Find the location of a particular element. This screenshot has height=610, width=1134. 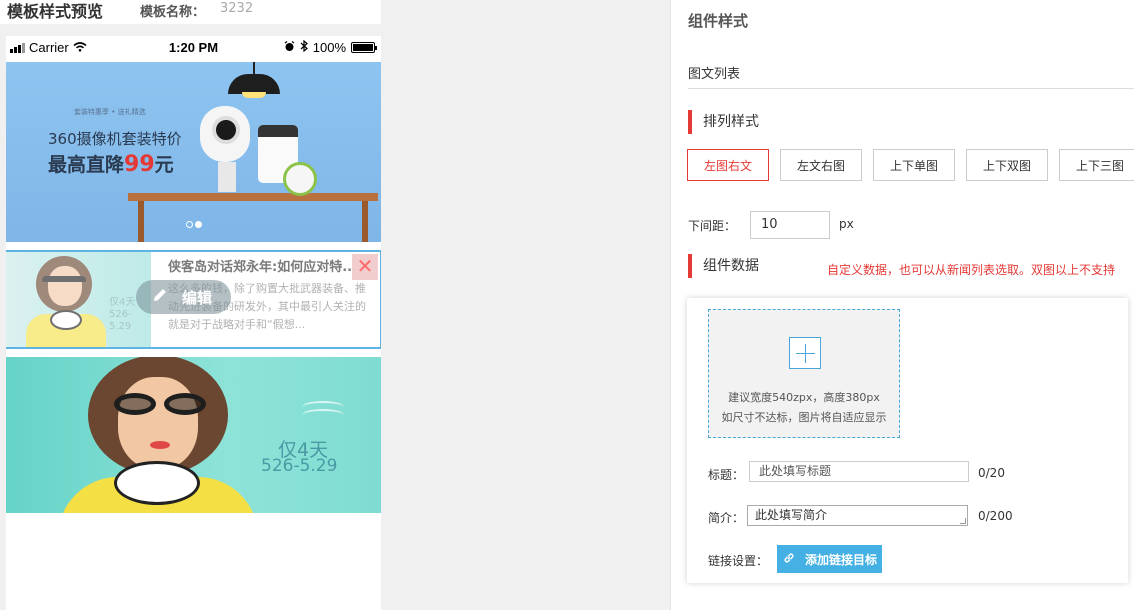

battery-icon is located at coordinates (364, 47).